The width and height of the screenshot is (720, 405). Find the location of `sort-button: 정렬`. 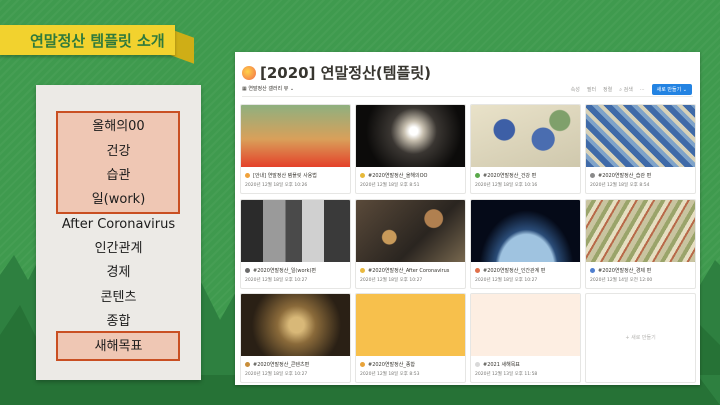

sort-button: 정렬 is located at coordinates (607, 89).